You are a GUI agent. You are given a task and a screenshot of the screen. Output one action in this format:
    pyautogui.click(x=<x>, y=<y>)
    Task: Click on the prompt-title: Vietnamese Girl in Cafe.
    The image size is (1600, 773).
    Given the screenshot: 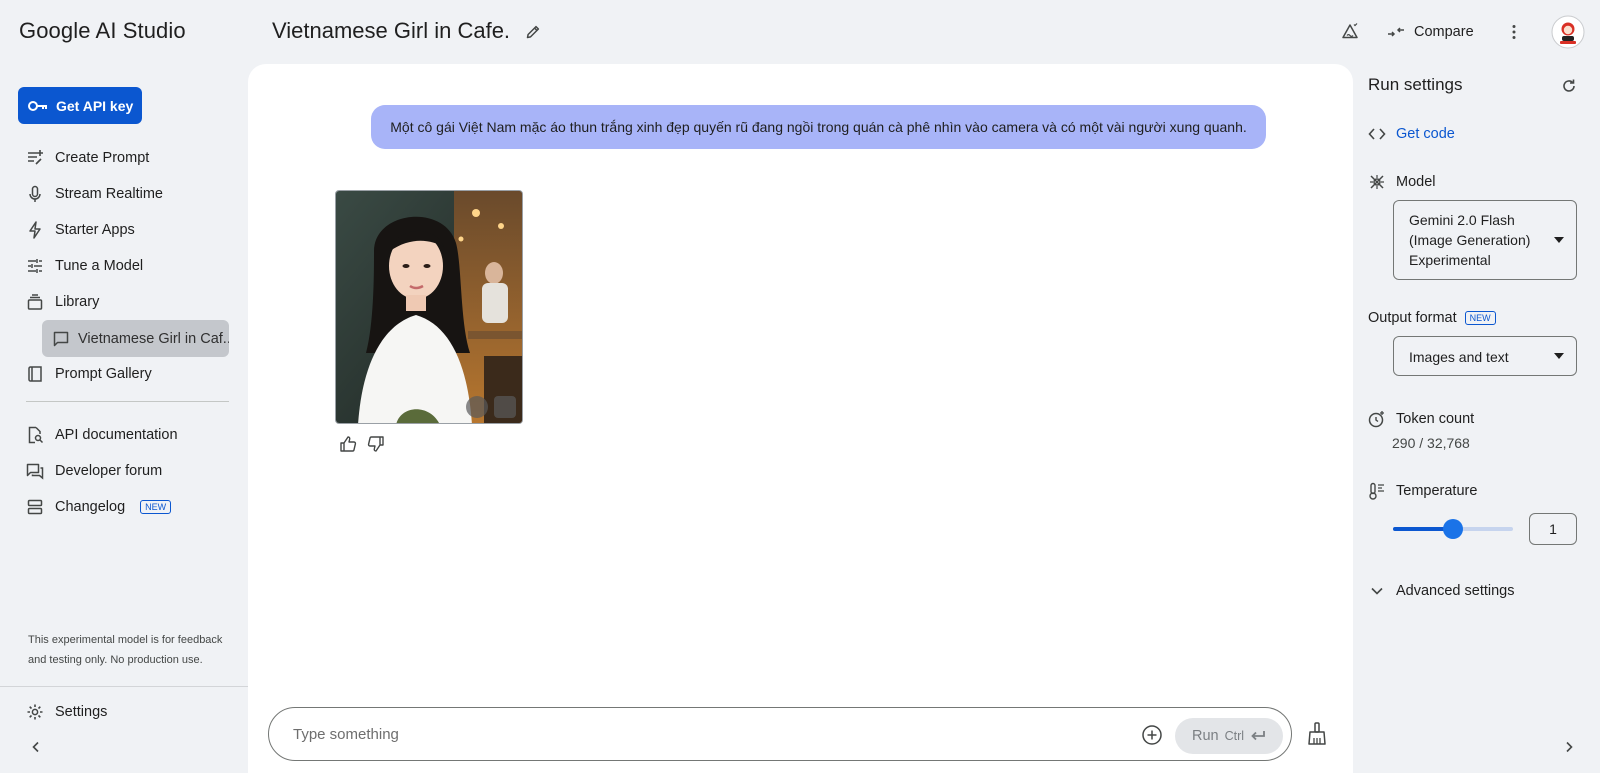 What is the action you would take?
    pyautogui.click(x=391, y=31)
    